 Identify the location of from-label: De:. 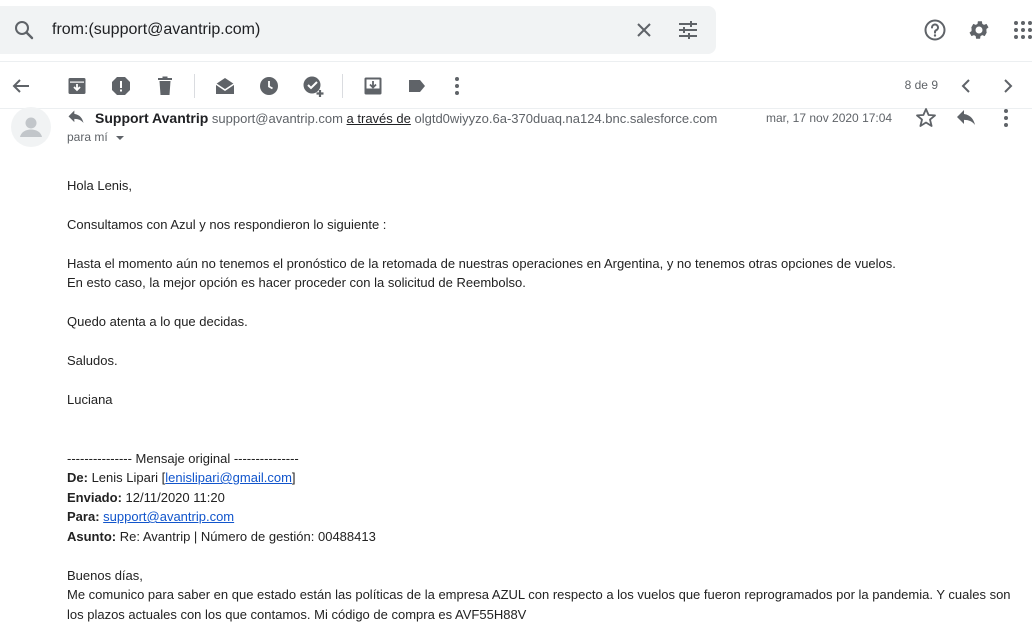
(77, 477).